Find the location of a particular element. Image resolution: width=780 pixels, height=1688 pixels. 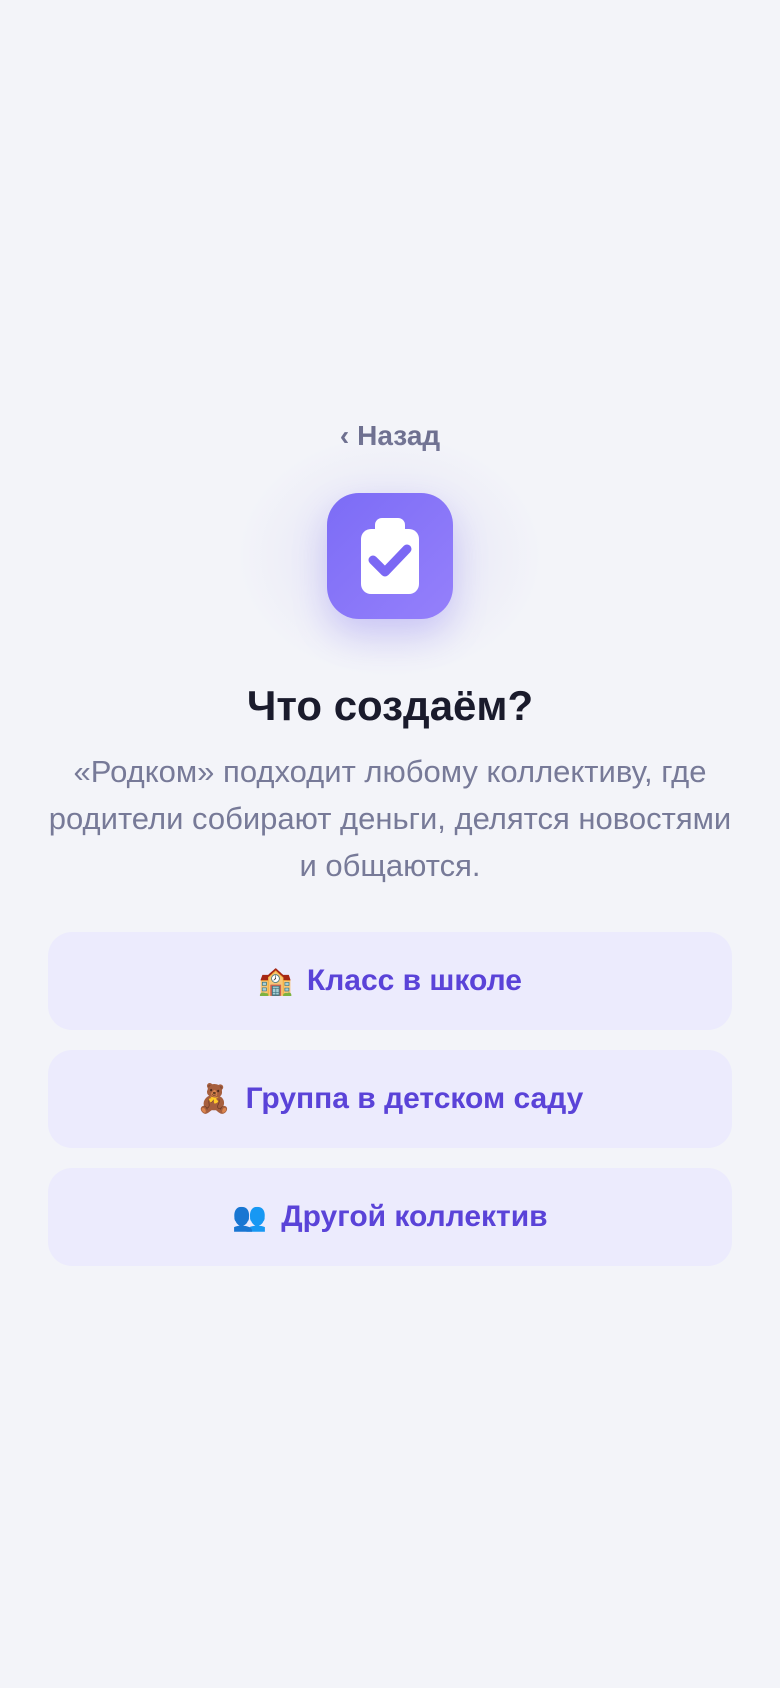

option-label: Другой коллектив is located at coordinates (414, 1216).